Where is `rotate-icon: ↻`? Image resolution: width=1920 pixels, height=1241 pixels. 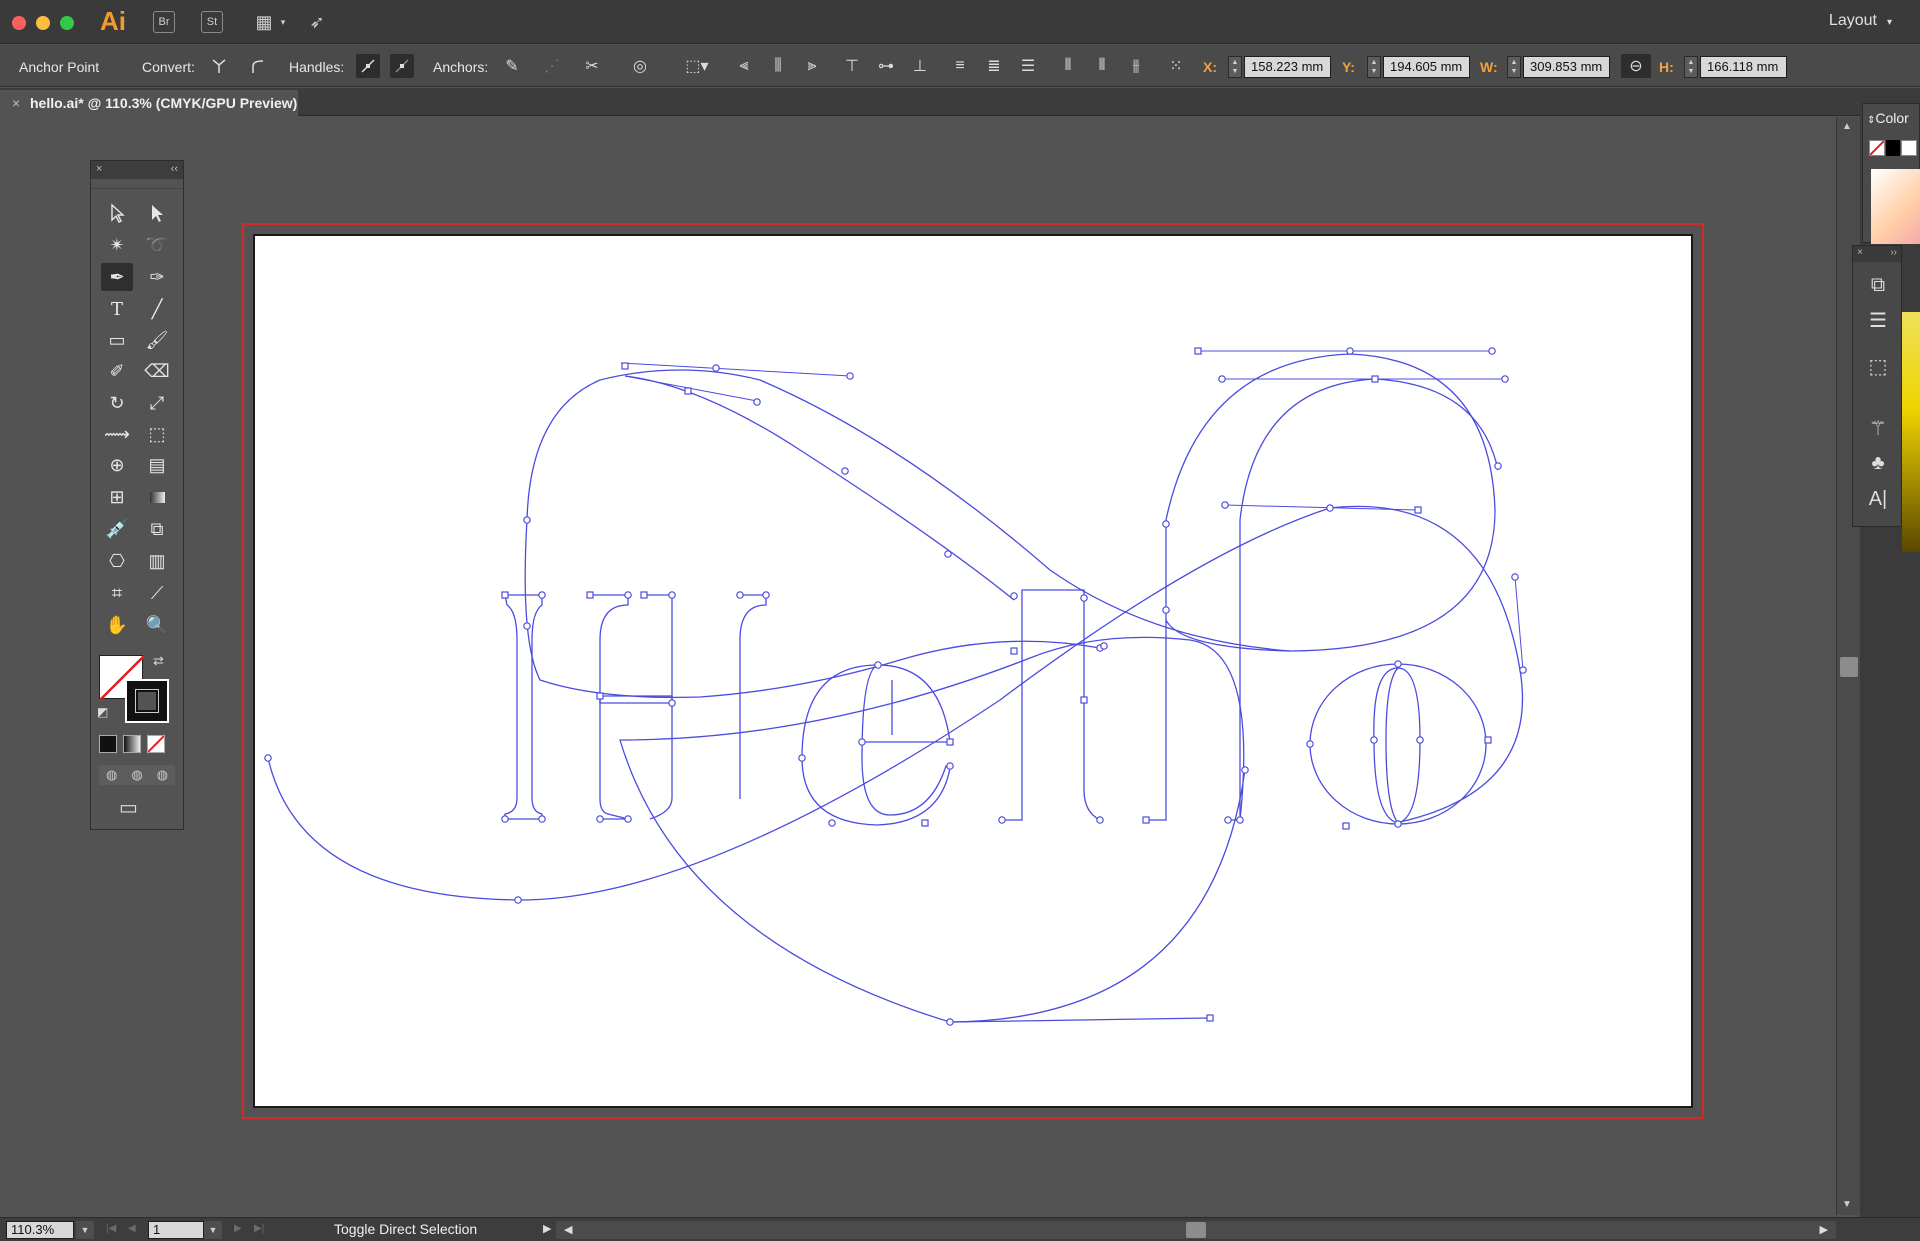
rotate-icon: ↻ is located at coordinates (117, 403).